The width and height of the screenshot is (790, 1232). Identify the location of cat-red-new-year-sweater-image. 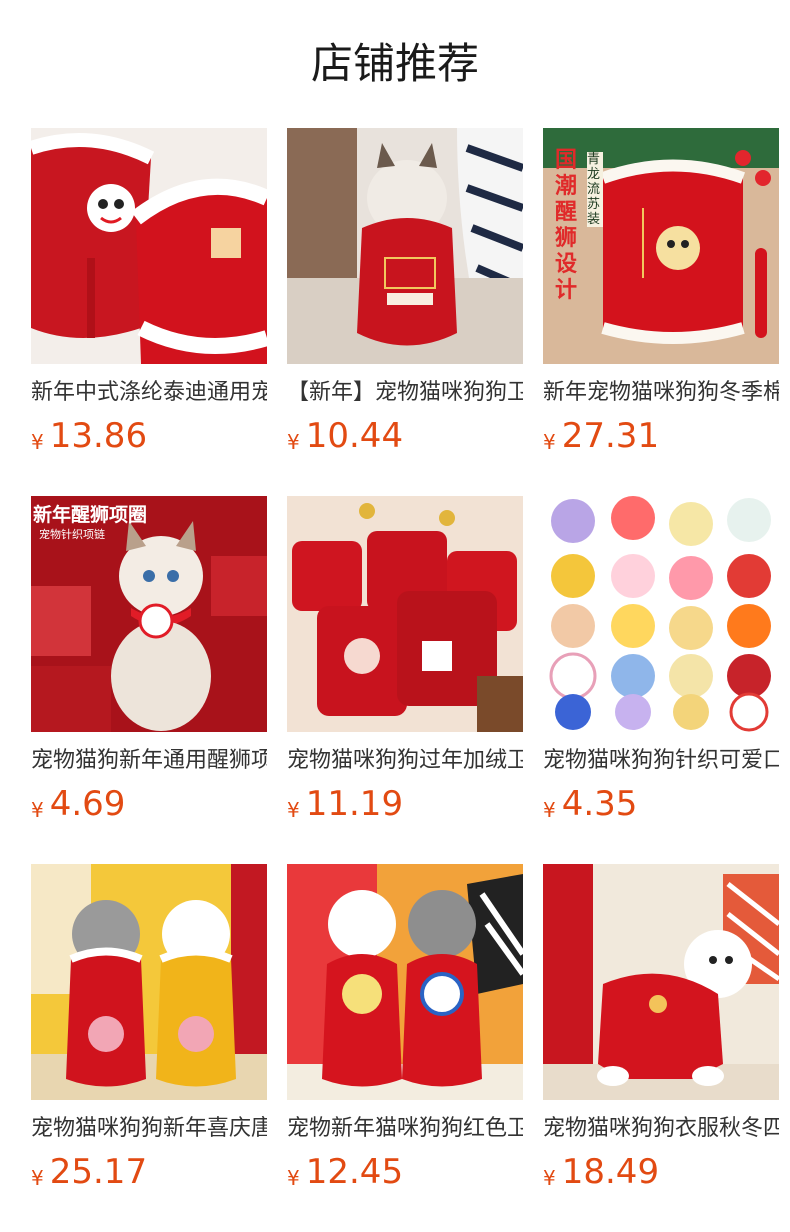
(405, 246).